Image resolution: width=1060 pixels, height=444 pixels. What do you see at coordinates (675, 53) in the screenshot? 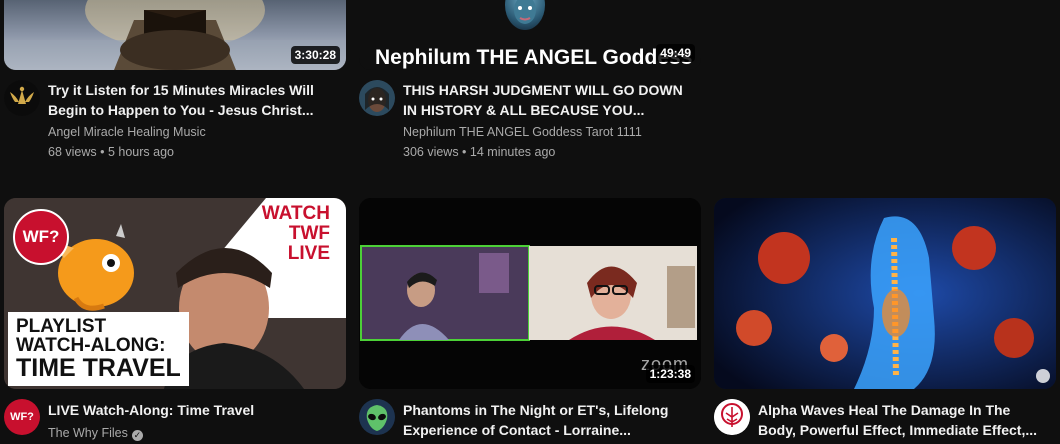
I see `video-duration: 49:49` at bounding box center [675, 53].